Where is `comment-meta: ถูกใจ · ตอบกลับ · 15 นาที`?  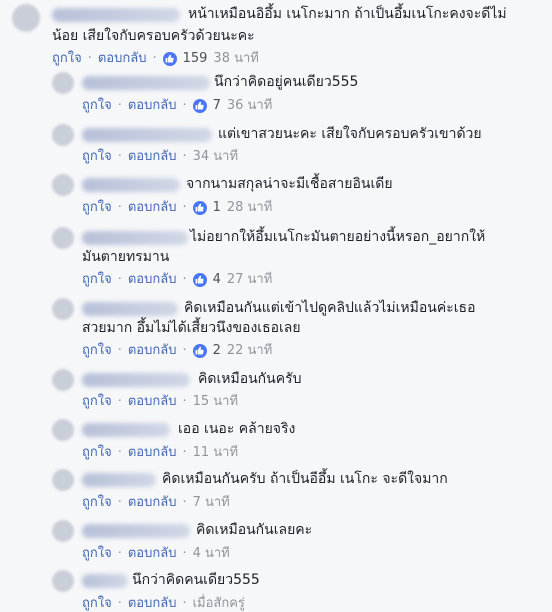
comment-meta: ถูกใจ · ตอบกลับ · 15 นาที is located at coordinates (160, 401).